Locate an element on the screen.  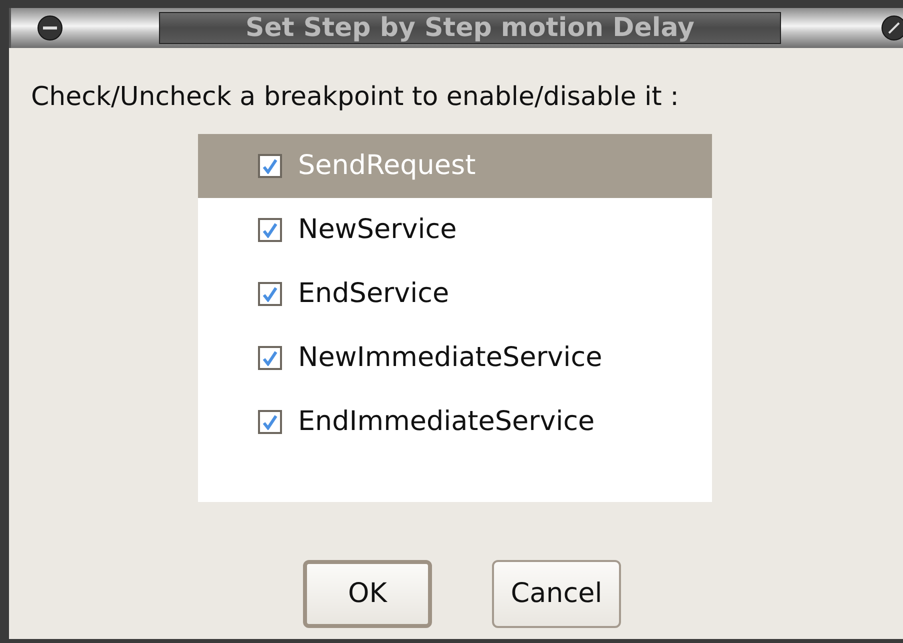
breakpoint-label: EndService is located at coordinates (374, 293).